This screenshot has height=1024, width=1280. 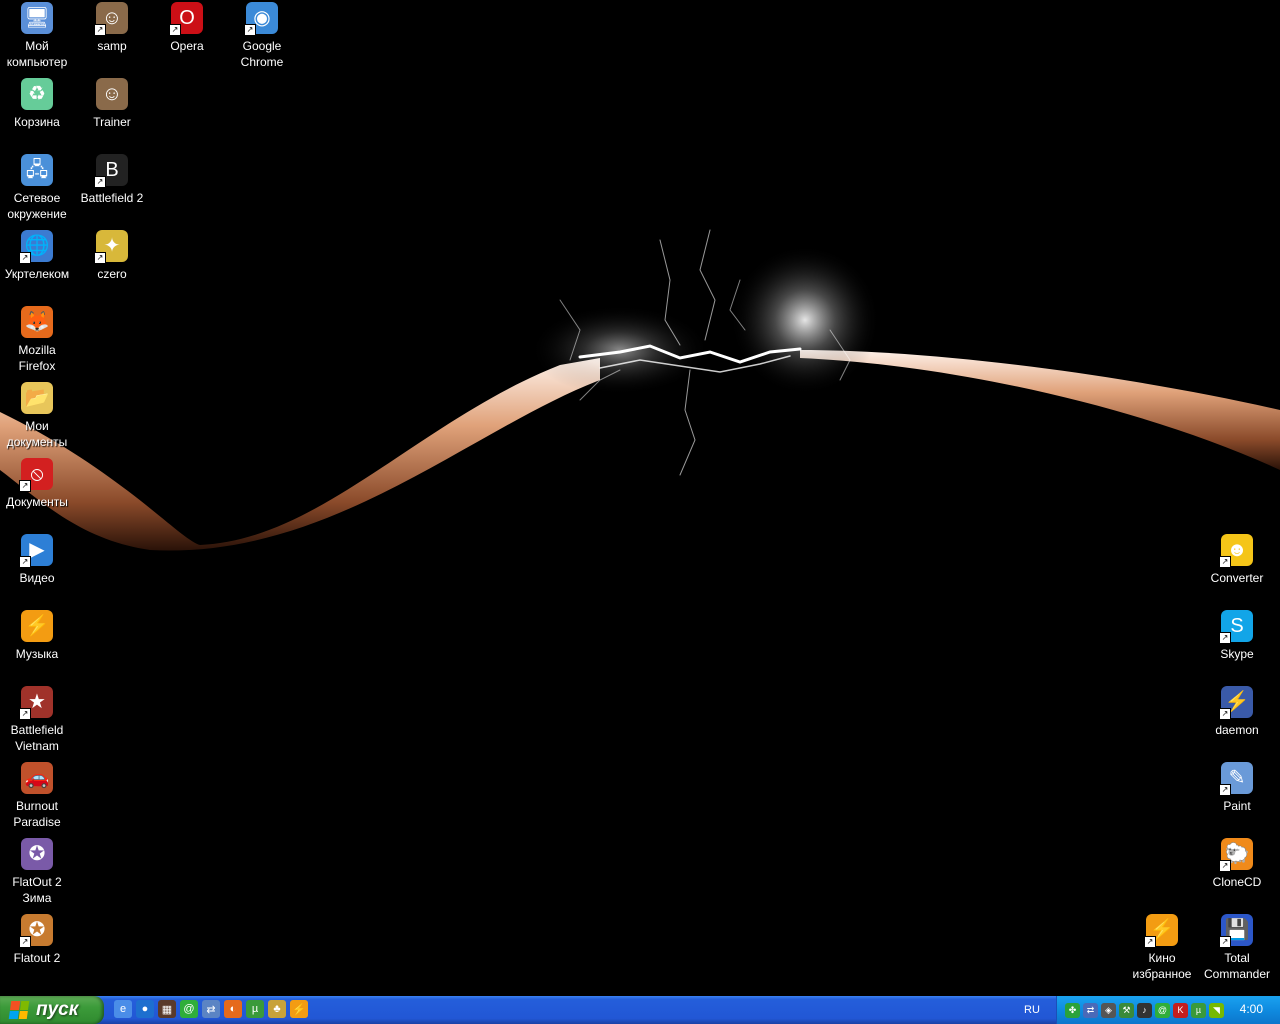 I want to click on czero-icon: ✦ ↗, so click(x=111, y=247).